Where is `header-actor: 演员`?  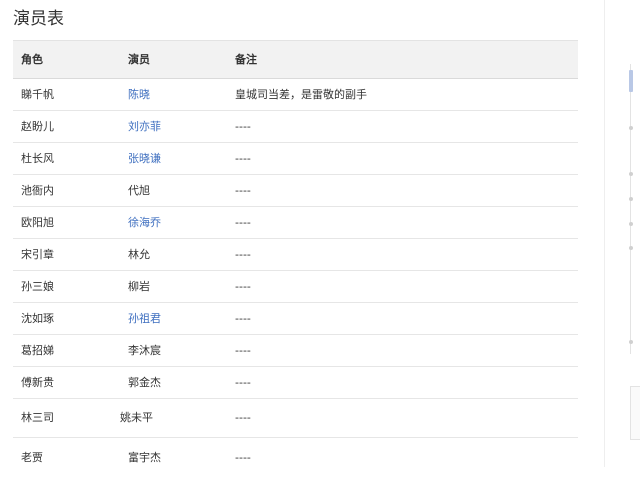
header-actor: 演员 is located at coordinates (139, 59).